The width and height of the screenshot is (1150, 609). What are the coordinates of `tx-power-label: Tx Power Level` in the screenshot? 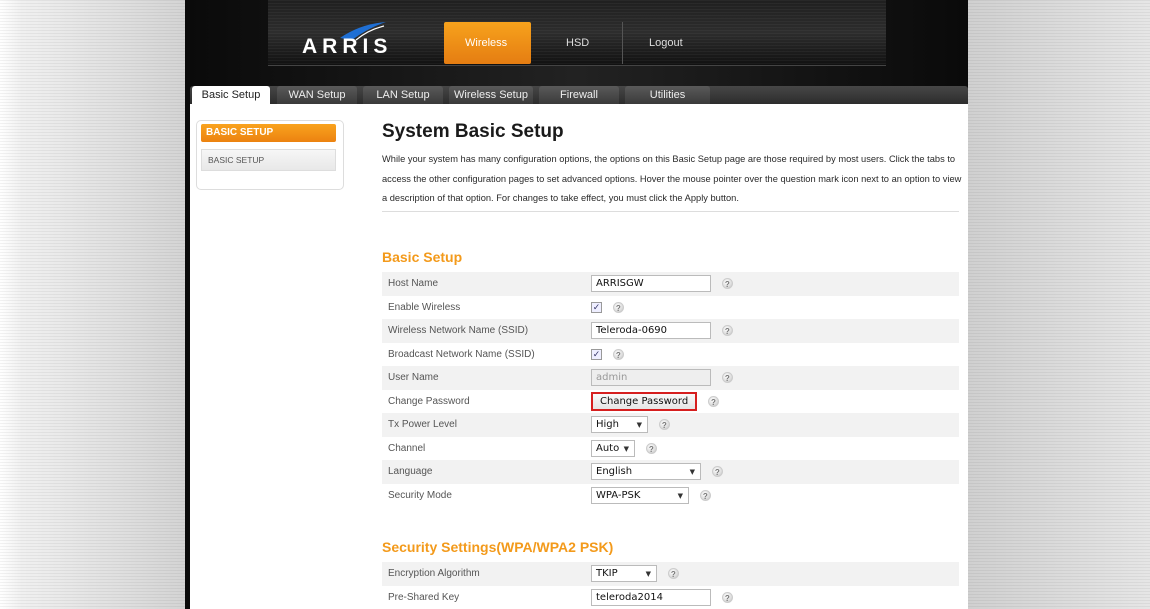 It's located at (486, 425).